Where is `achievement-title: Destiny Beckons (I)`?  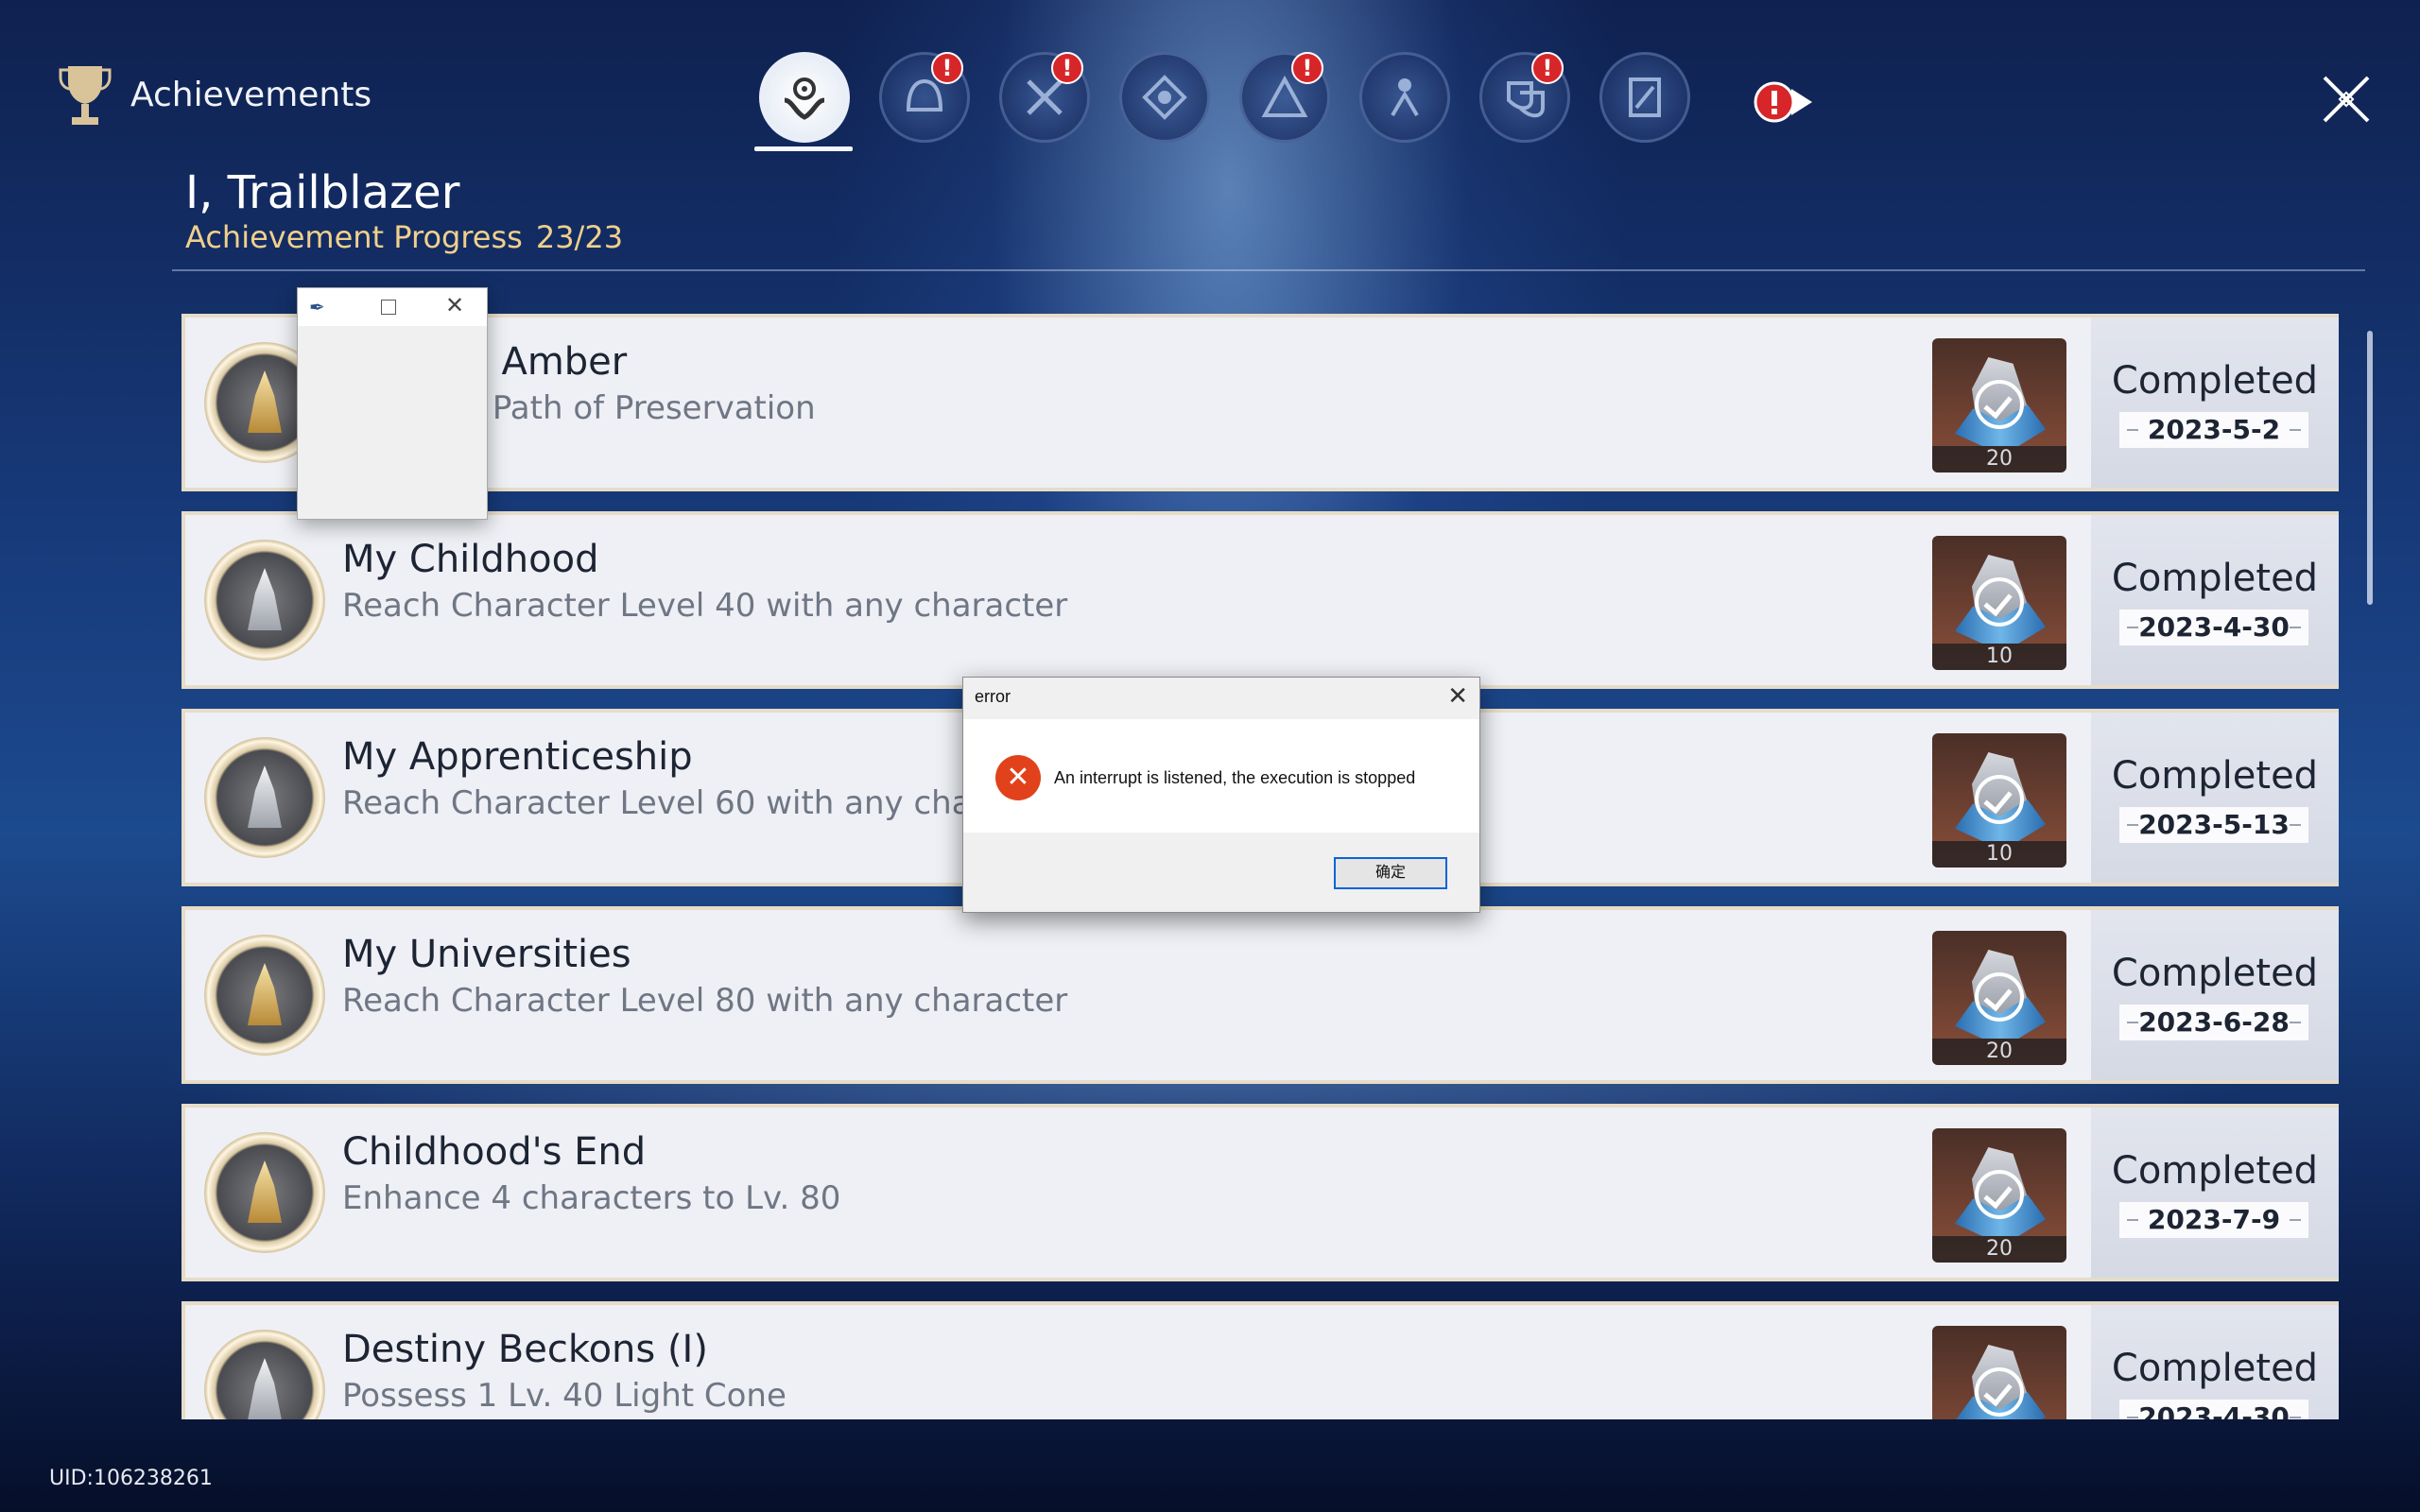
achievement-title: Destiny Beckons (I) is located at coordinates (525, 1349).